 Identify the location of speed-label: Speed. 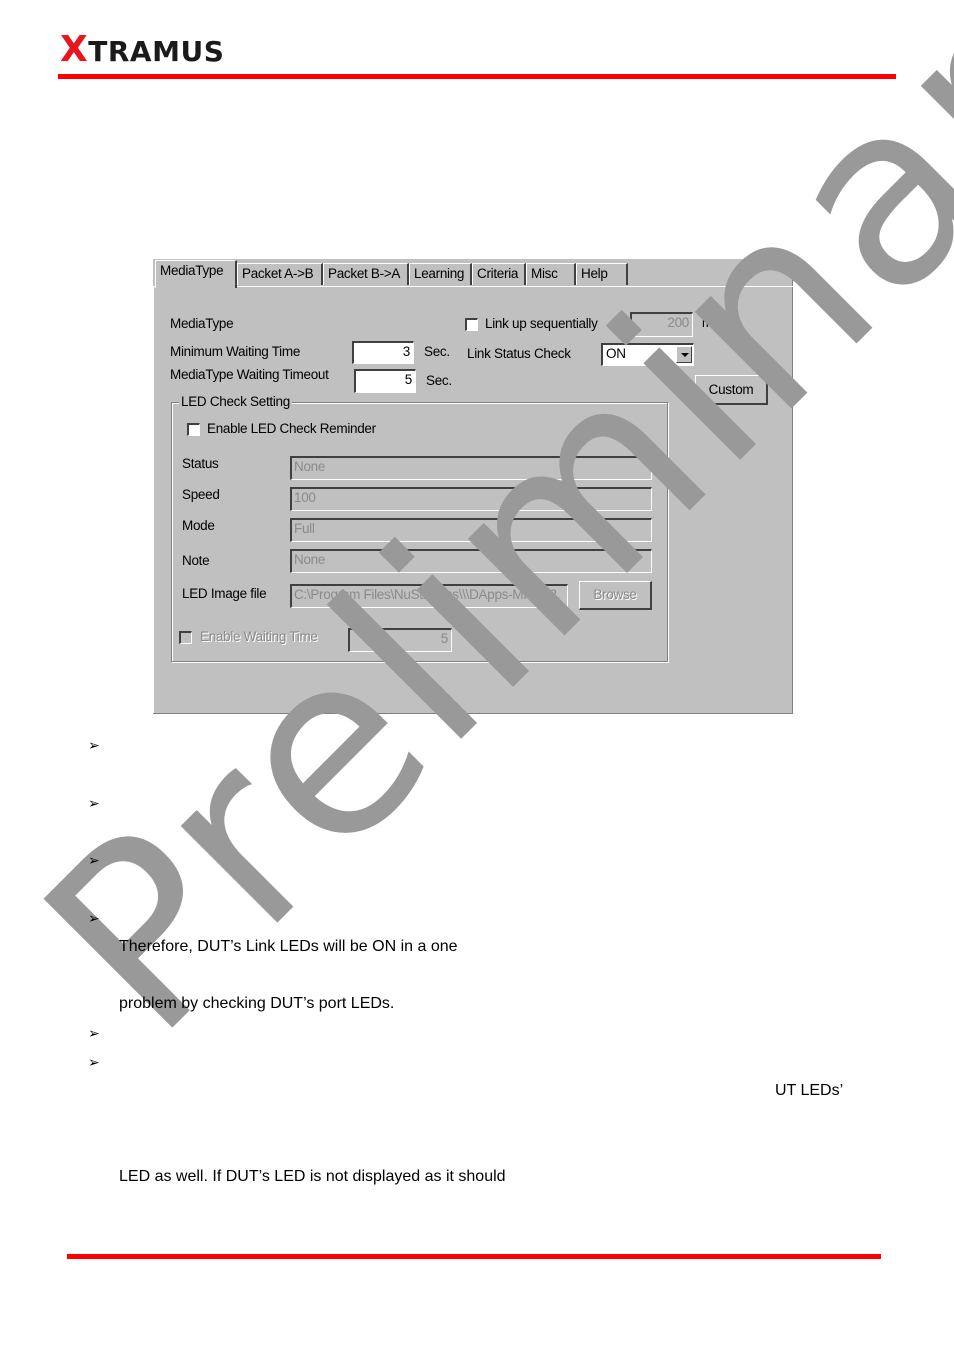
(201, 494).